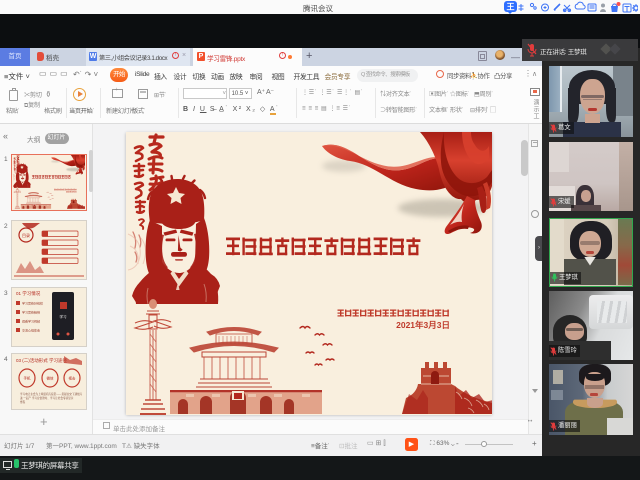 The image size is (640, 480). Describe the element at coordinates (23, 402) in the screenshot. I see `svg-text: 章程` at that location.